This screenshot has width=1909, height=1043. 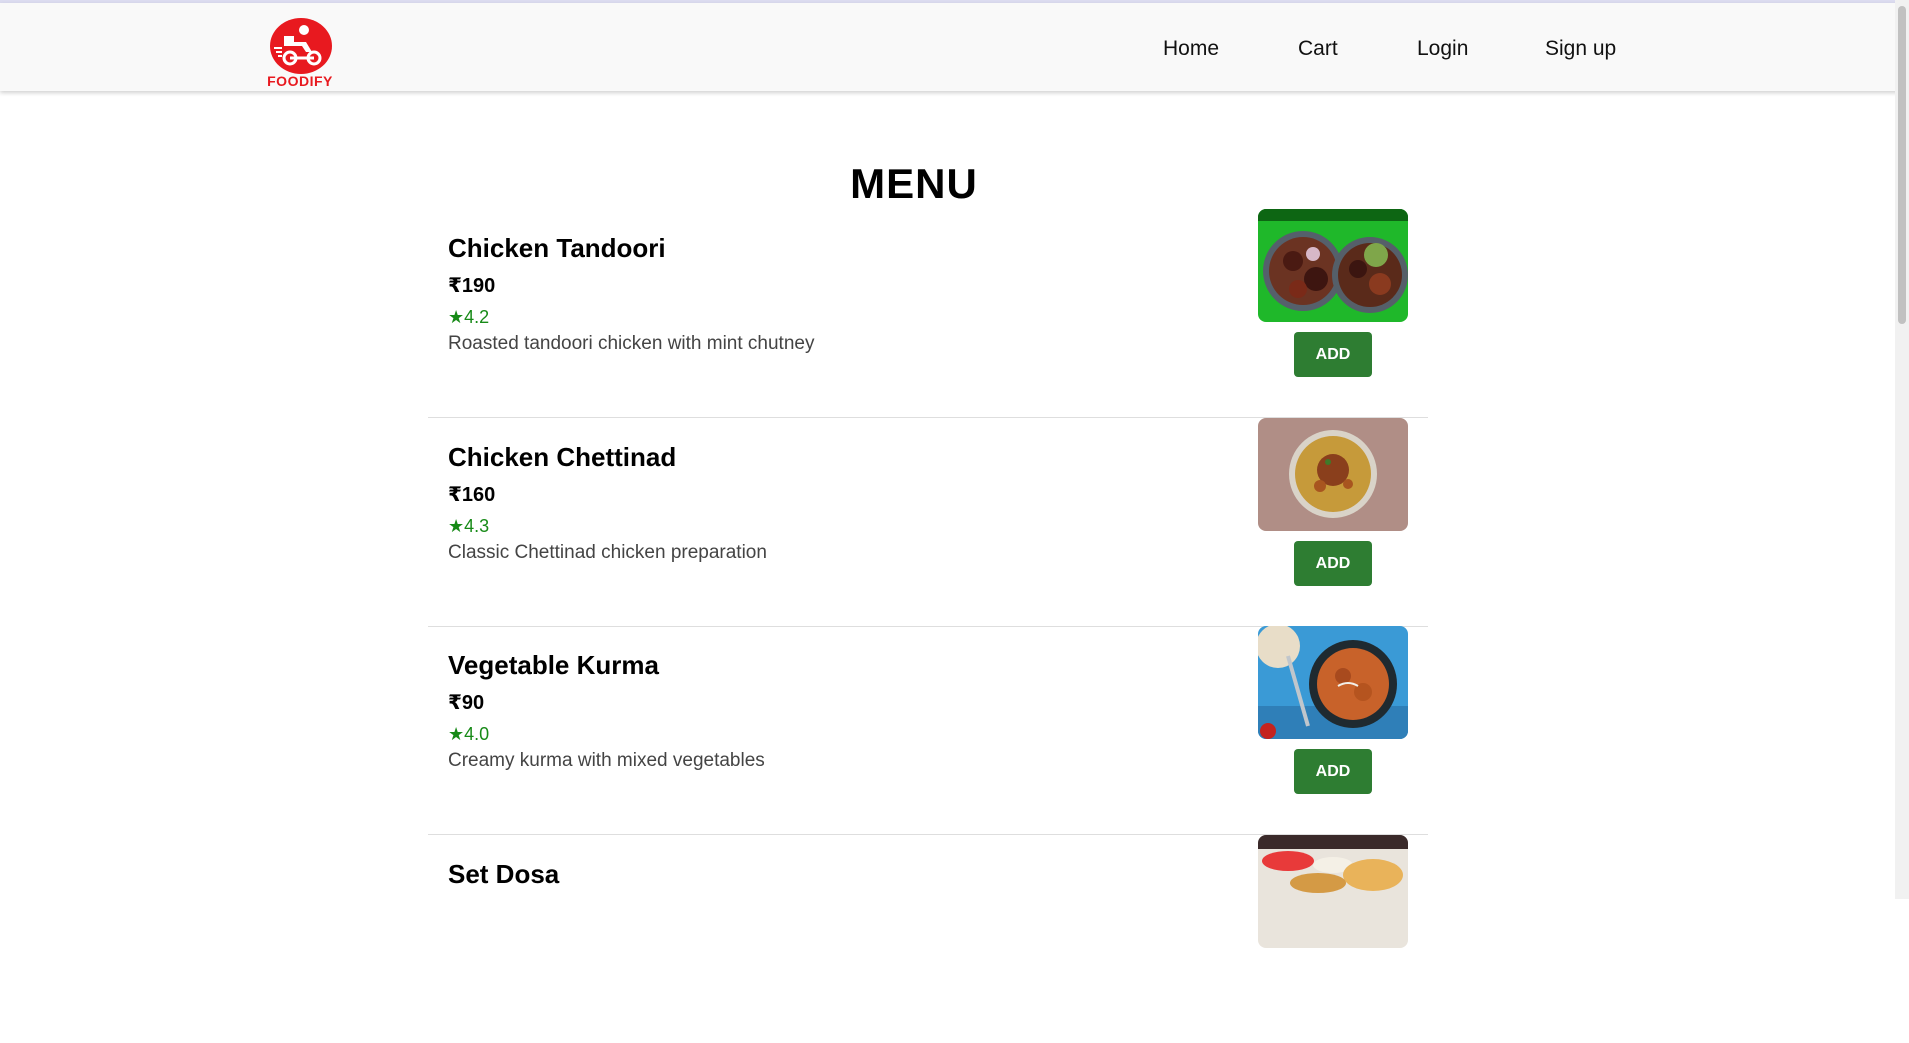 What do you see at coordinates (1442, 49) in the screenshot?
I see `nav-login: Login` at bounding box center [1442, 49].